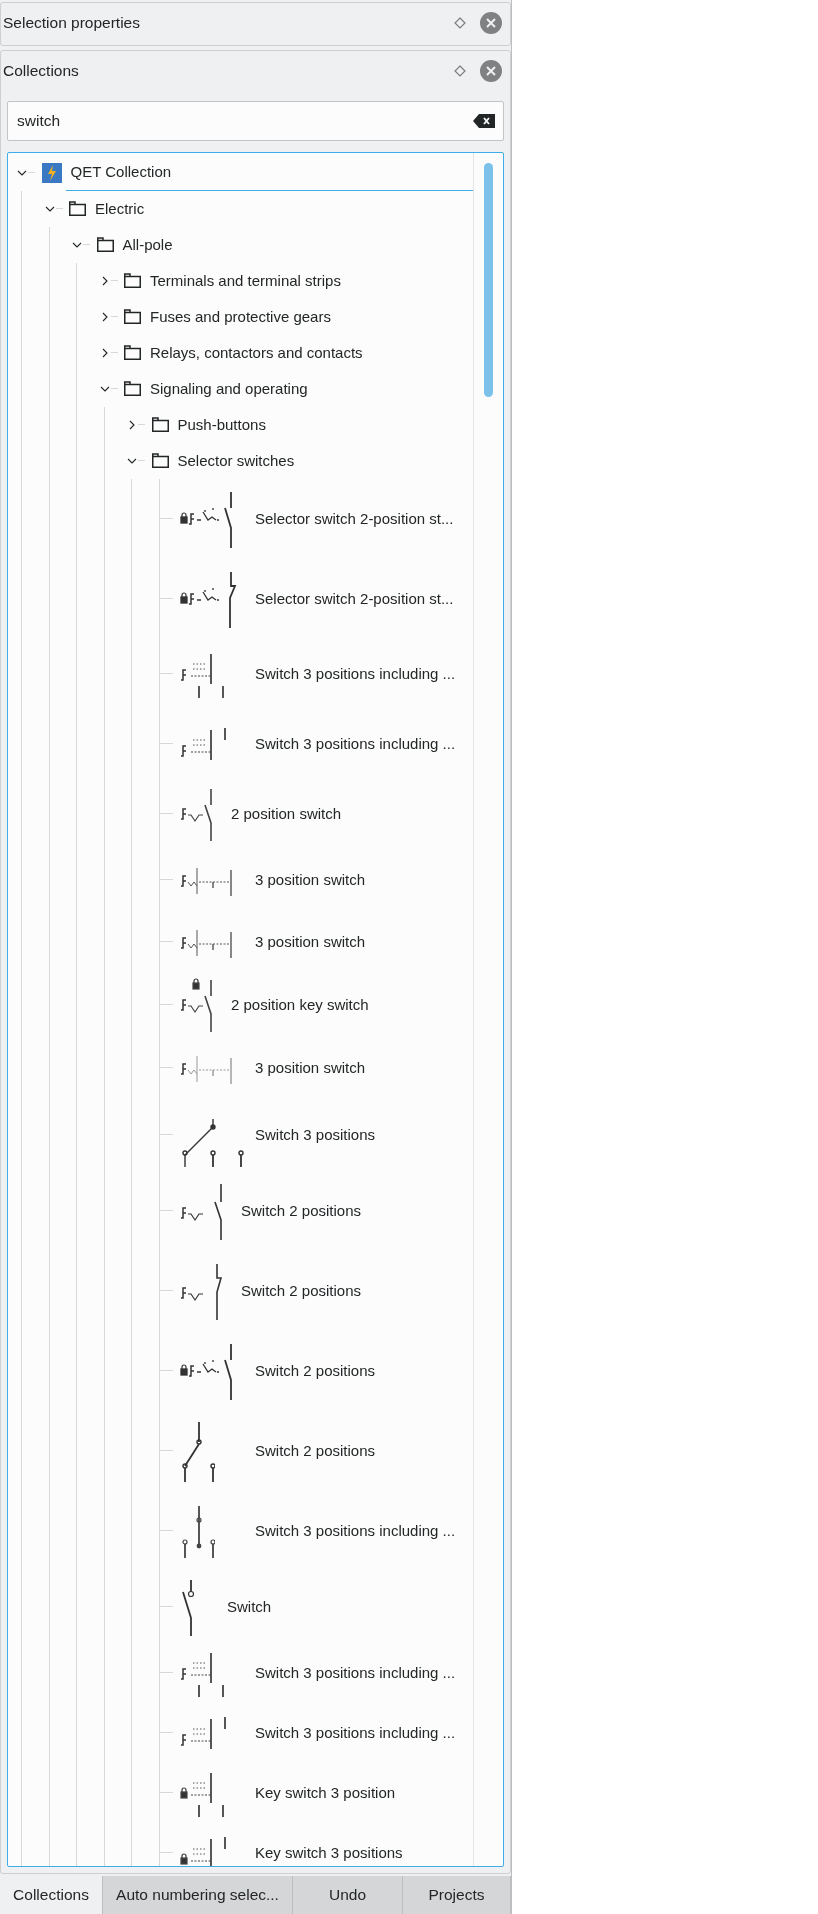  I want to click on tree-item: QET Collection, so click(269, 172).